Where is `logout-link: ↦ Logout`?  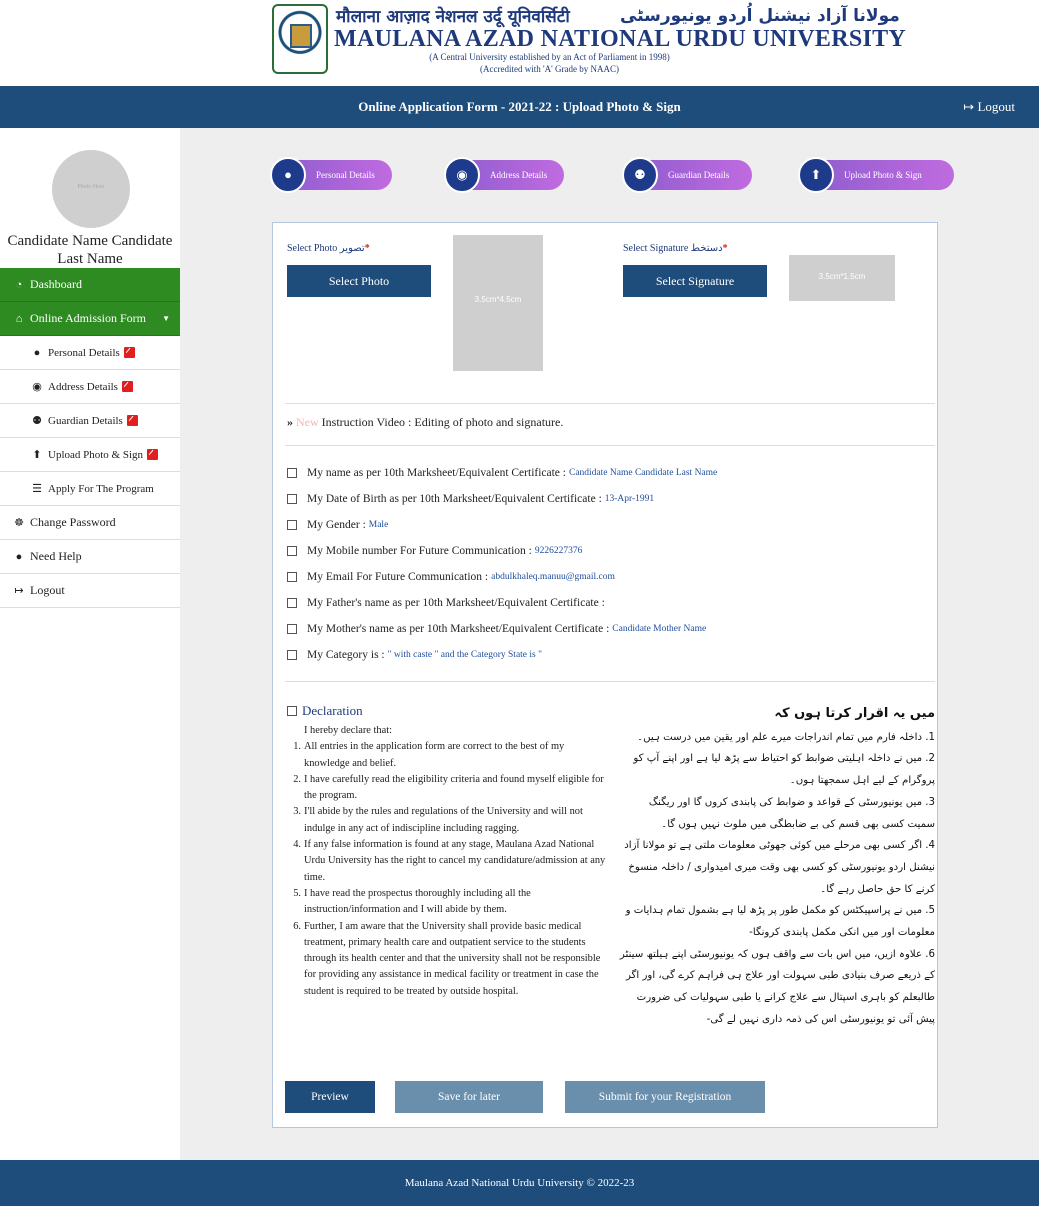
logout-link: ↦ Logout is located at coordinates (989, 107).